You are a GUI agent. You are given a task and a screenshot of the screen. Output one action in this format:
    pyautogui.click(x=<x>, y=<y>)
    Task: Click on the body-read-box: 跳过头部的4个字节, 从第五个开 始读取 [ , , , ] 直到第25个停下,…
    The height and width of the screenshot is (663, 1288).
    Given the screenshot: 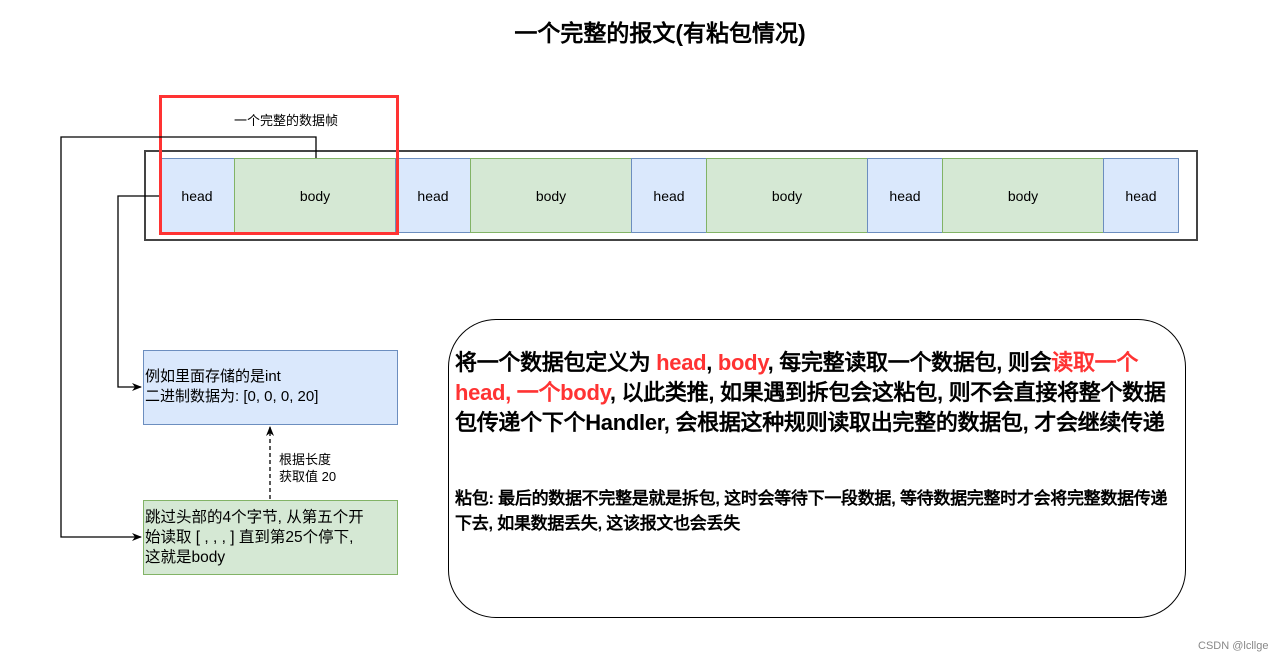 What is the action you would take?
    pyautogui.click(x=270, y=537)
    